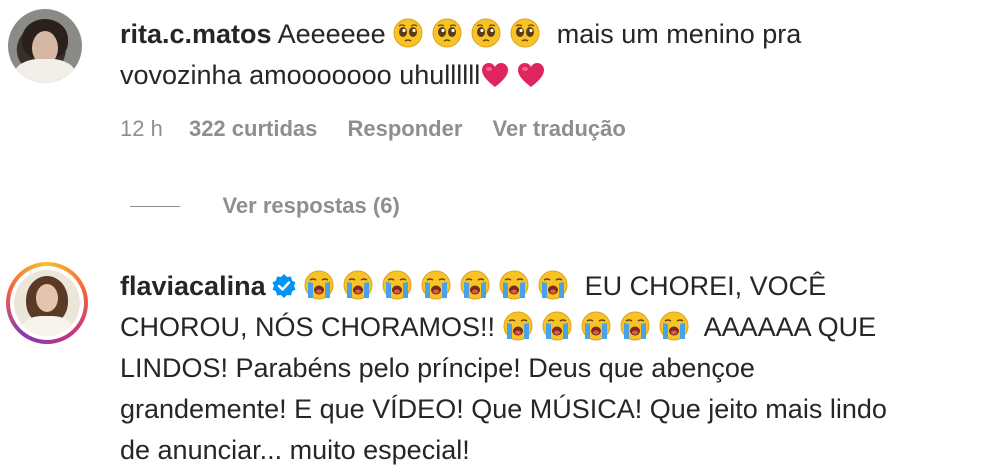 The image size is (984, 471). Describe the element at coordinates (196, 34) in the screenshot. I see `username-link: rita.c.matos` at that location.